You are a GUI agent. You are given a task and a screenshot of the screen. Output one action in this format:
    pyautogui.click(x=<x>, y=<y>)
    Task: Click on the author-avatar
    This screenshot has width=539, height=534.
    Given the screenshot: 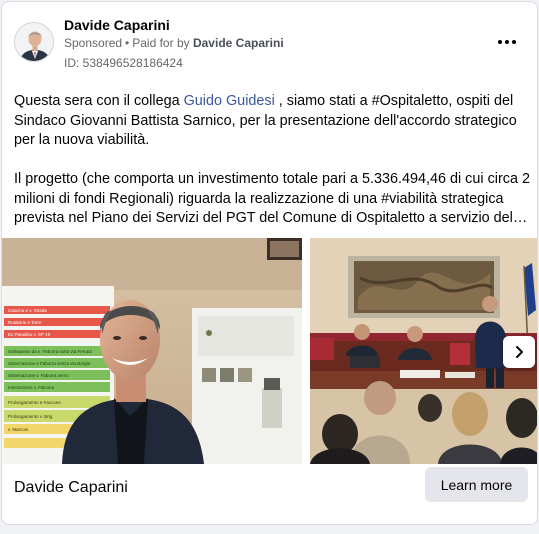 What is the action you would take?
    pyautogui.click(x=34, y=42)
    